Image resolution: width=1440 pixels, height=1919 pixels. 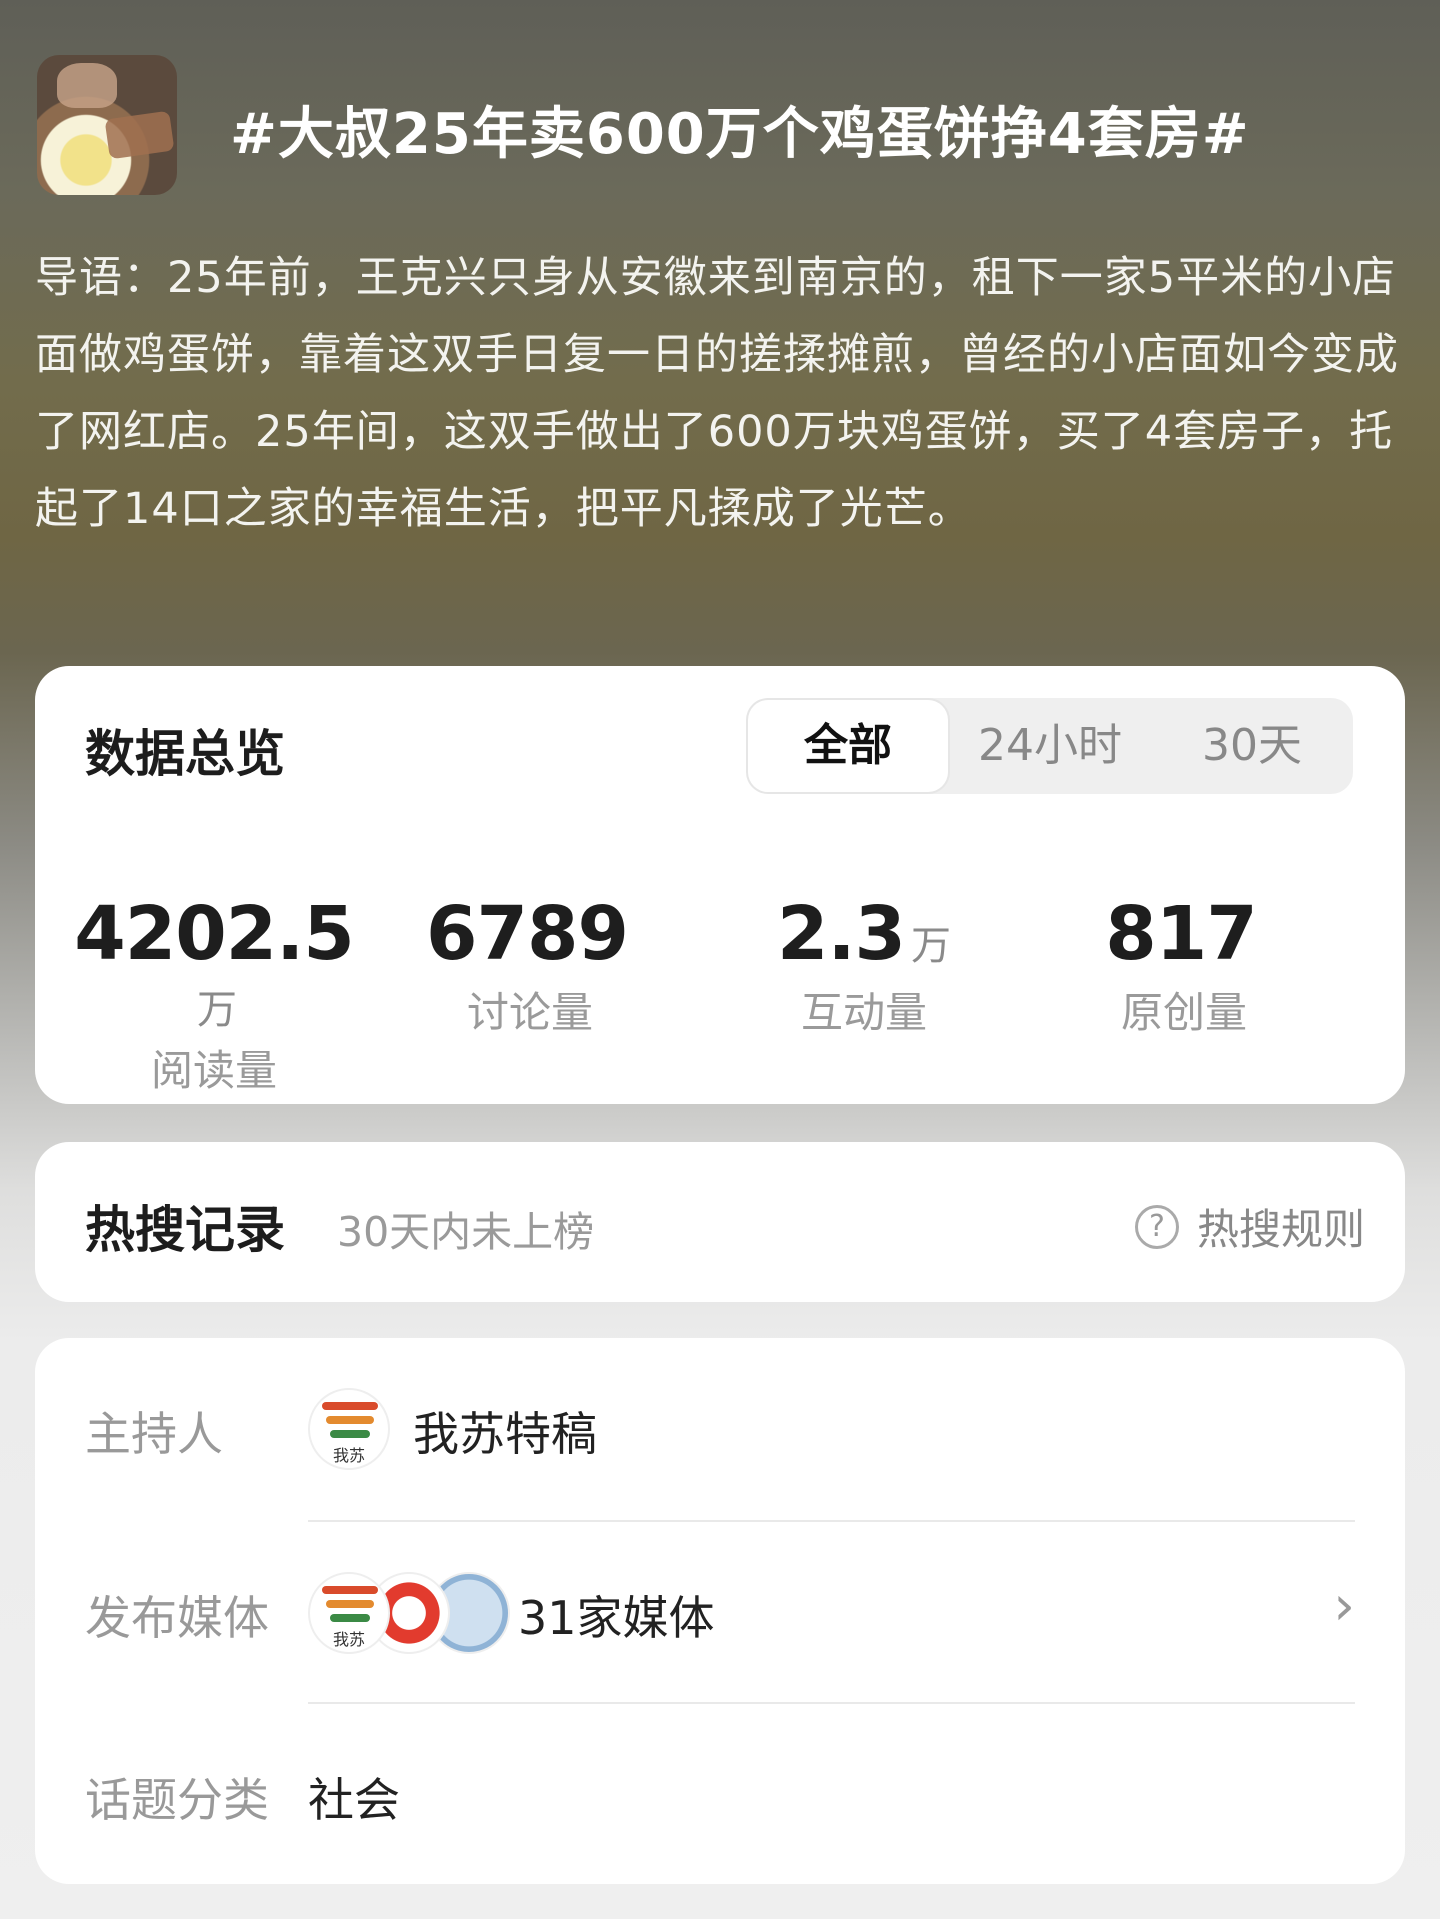 I want to click on time-range-segmented-control: 全部 24小时 30天, so click(x=1050, y=746).